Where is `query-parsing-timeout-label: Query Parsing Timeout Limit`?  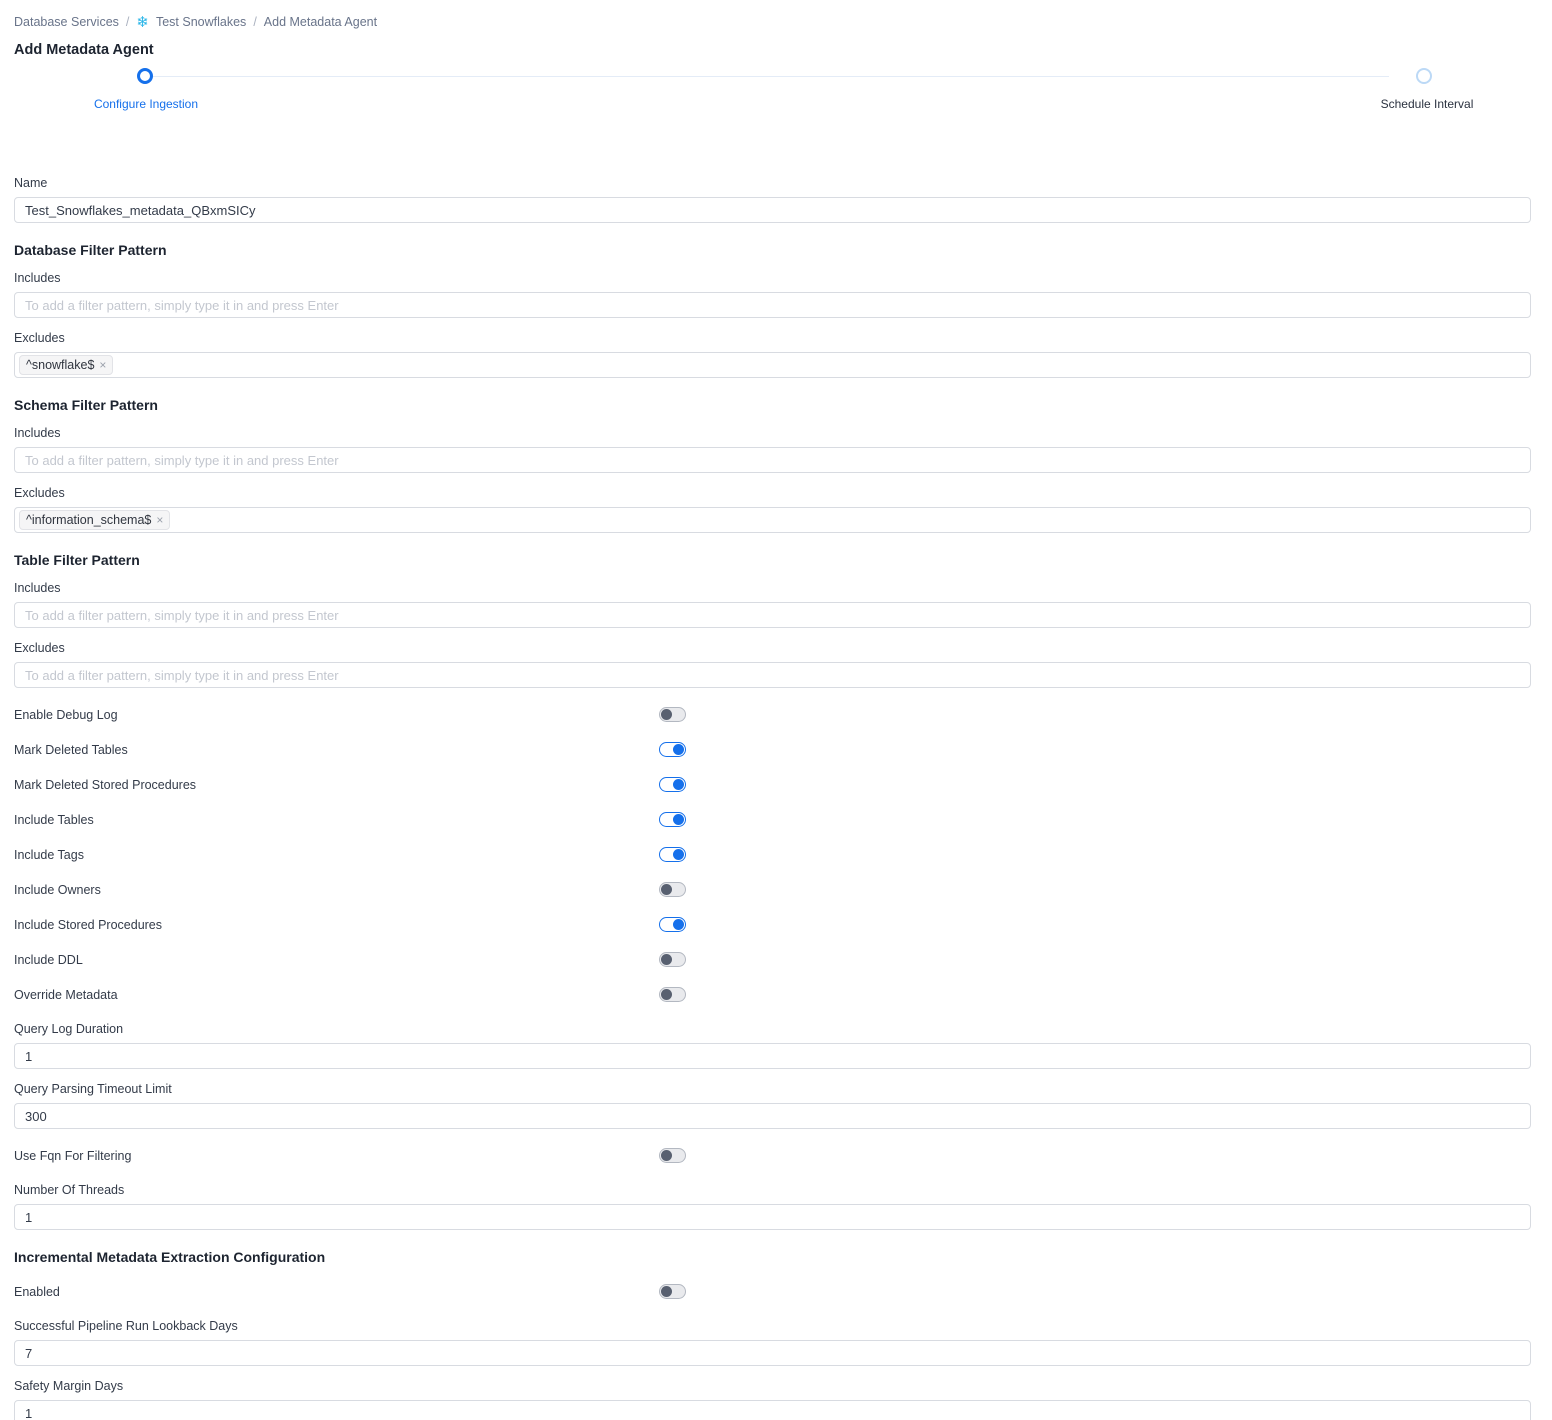
query-parsing-timeout-label: Query Parsing Timeout Limit is located at coordinates (93, 1089).